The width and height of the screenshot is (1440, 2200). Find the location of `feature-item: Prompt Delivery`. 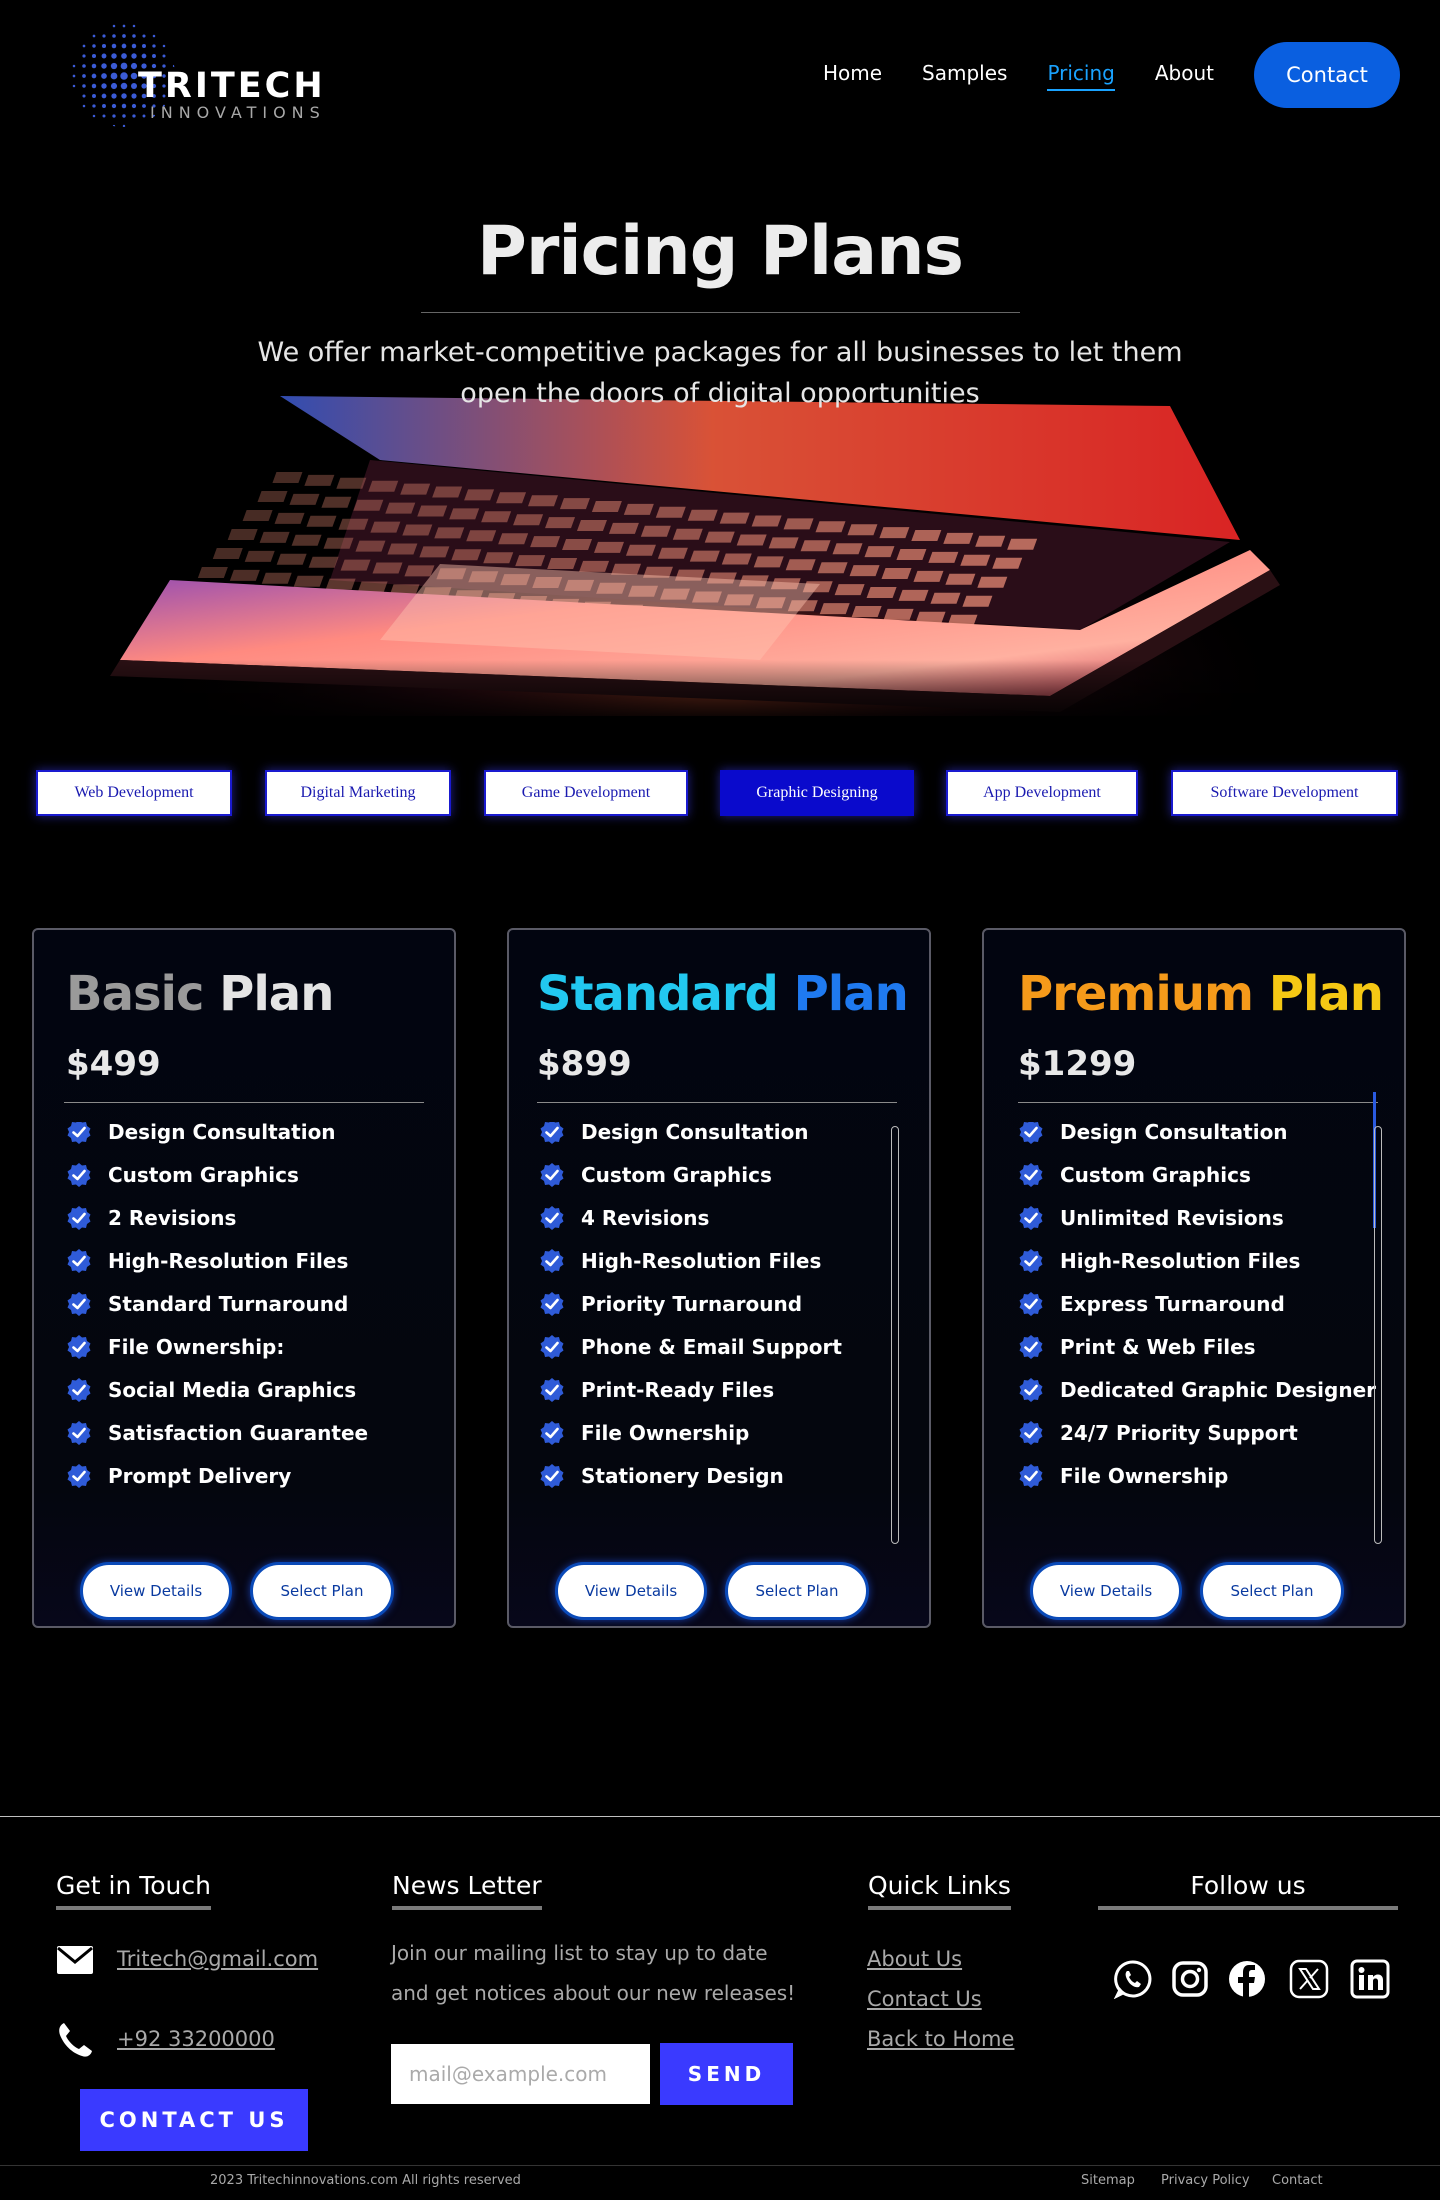

feature-item: Prompt Delivery is located at coordinates (246, 1476).